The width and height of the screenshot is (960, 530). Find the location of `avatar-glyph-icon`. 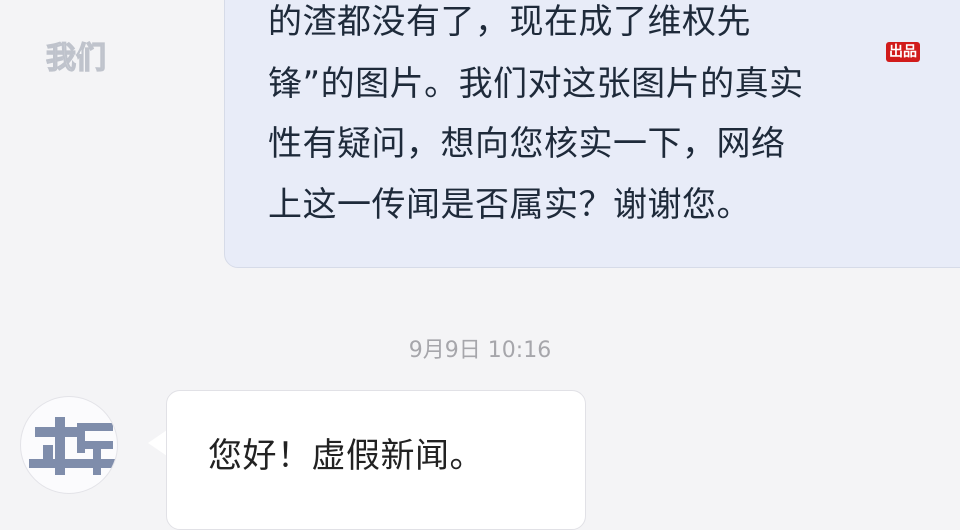

avatar-glyph-icon is located at coordinates (73, 446).